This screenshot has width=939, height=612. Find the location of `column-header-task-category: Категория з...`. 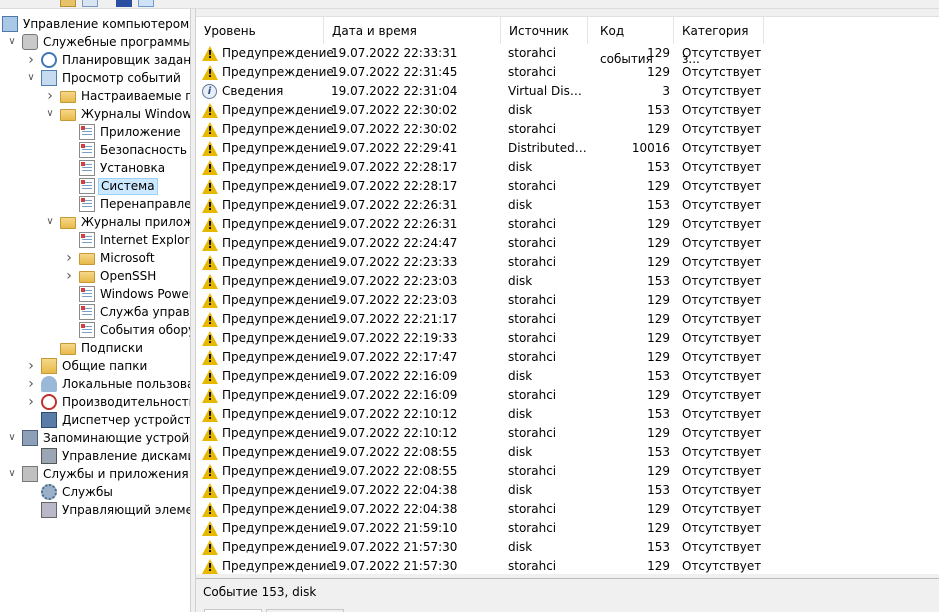

column-header-task-category: Категория з... is located at coordinates (719, 41).